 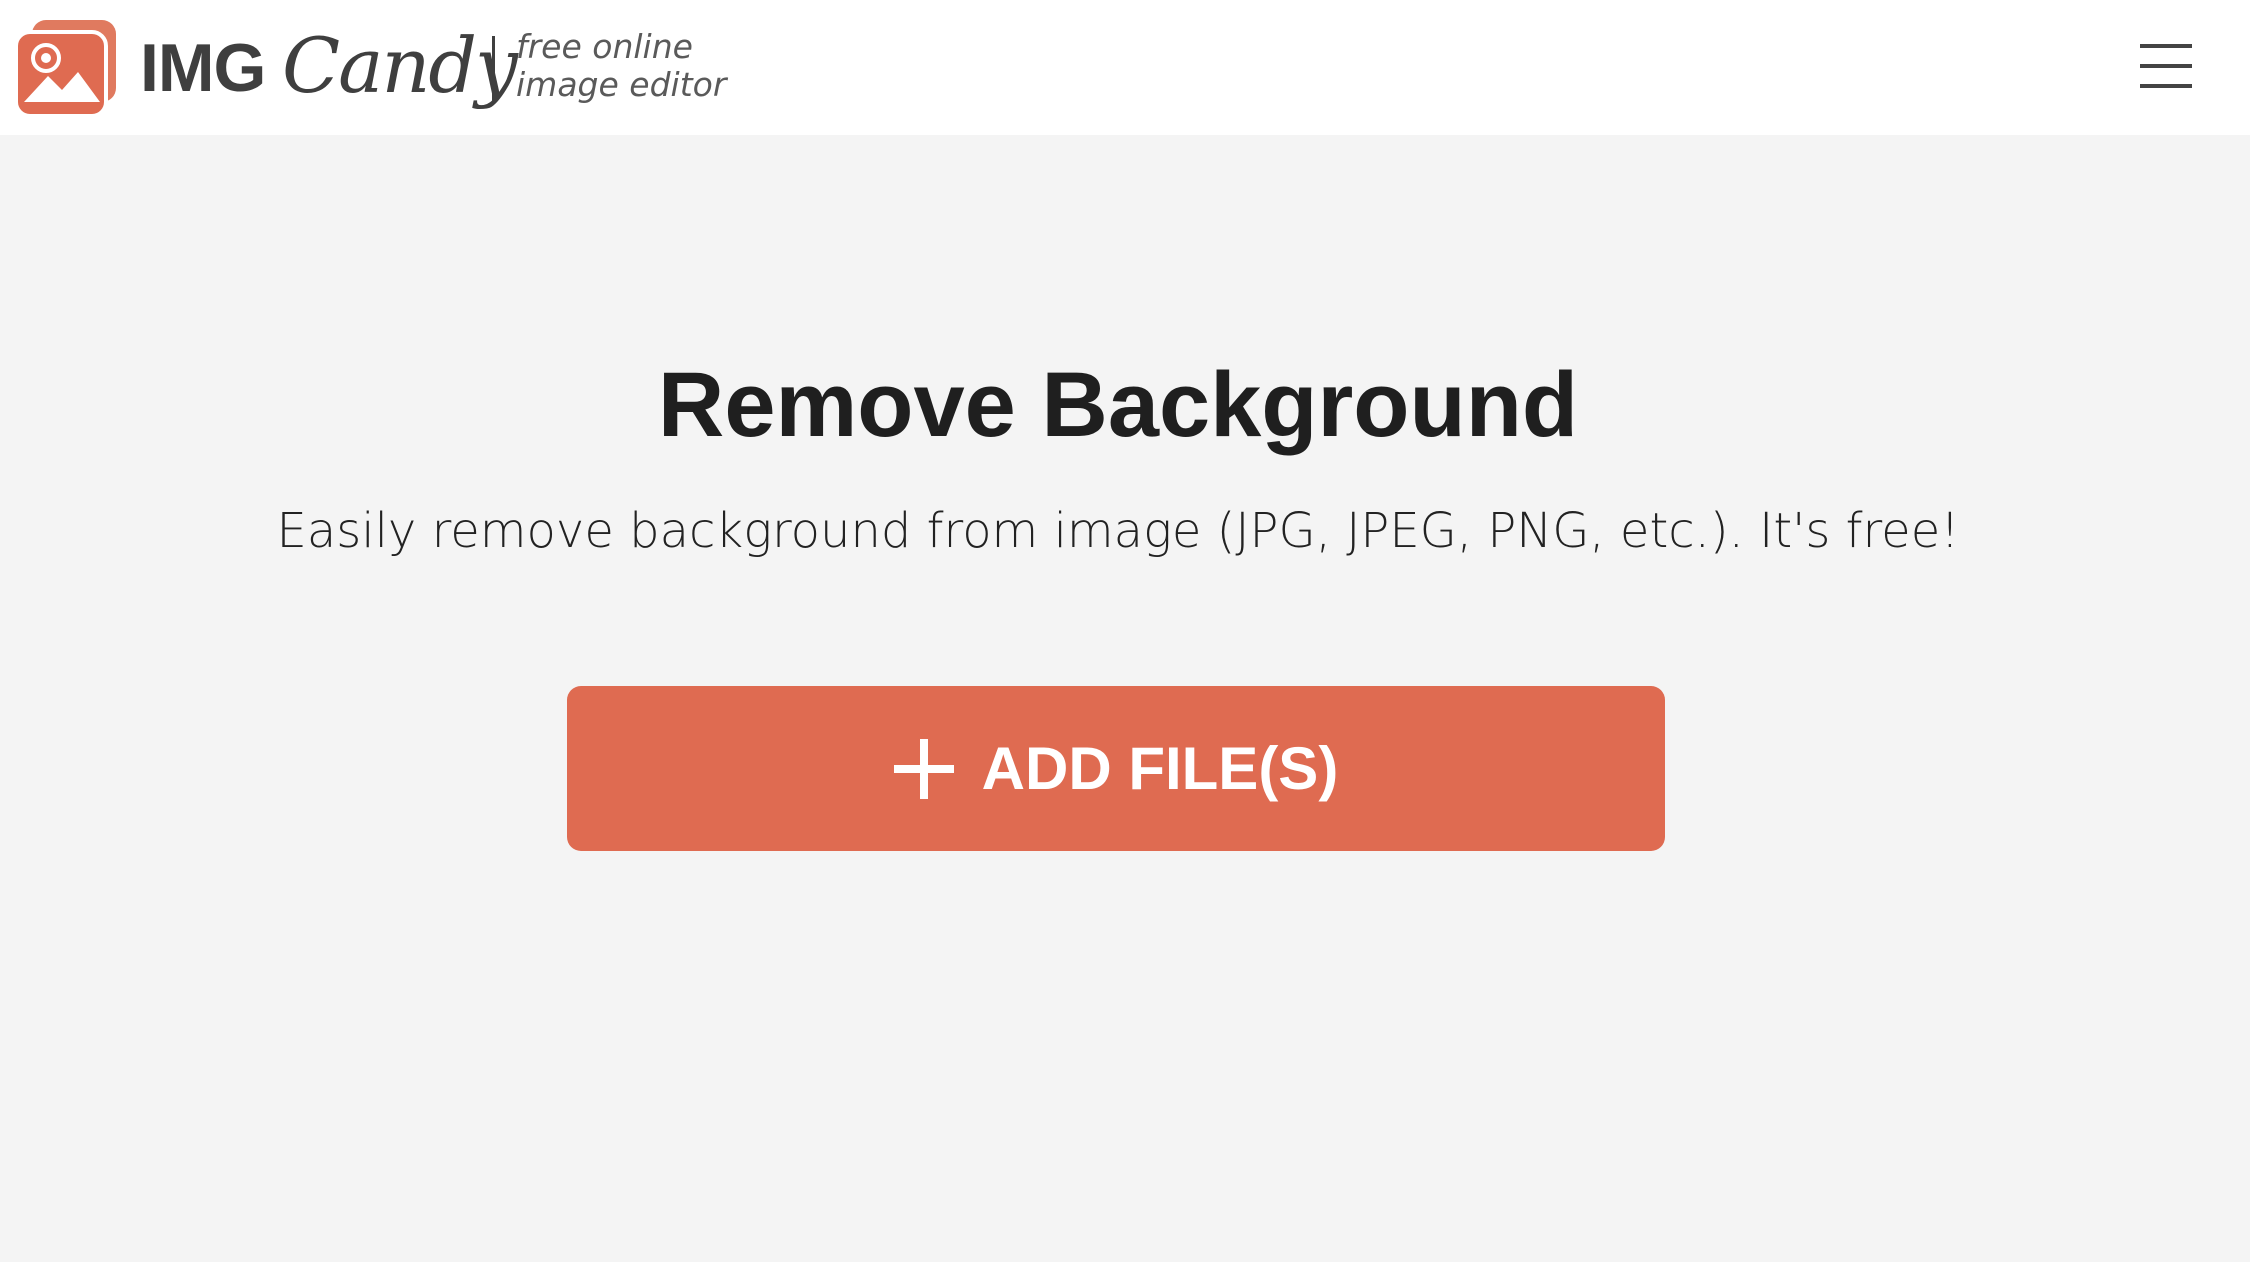 I want to click on brand-tagline: free online image editor, so click(x=621, y=66).